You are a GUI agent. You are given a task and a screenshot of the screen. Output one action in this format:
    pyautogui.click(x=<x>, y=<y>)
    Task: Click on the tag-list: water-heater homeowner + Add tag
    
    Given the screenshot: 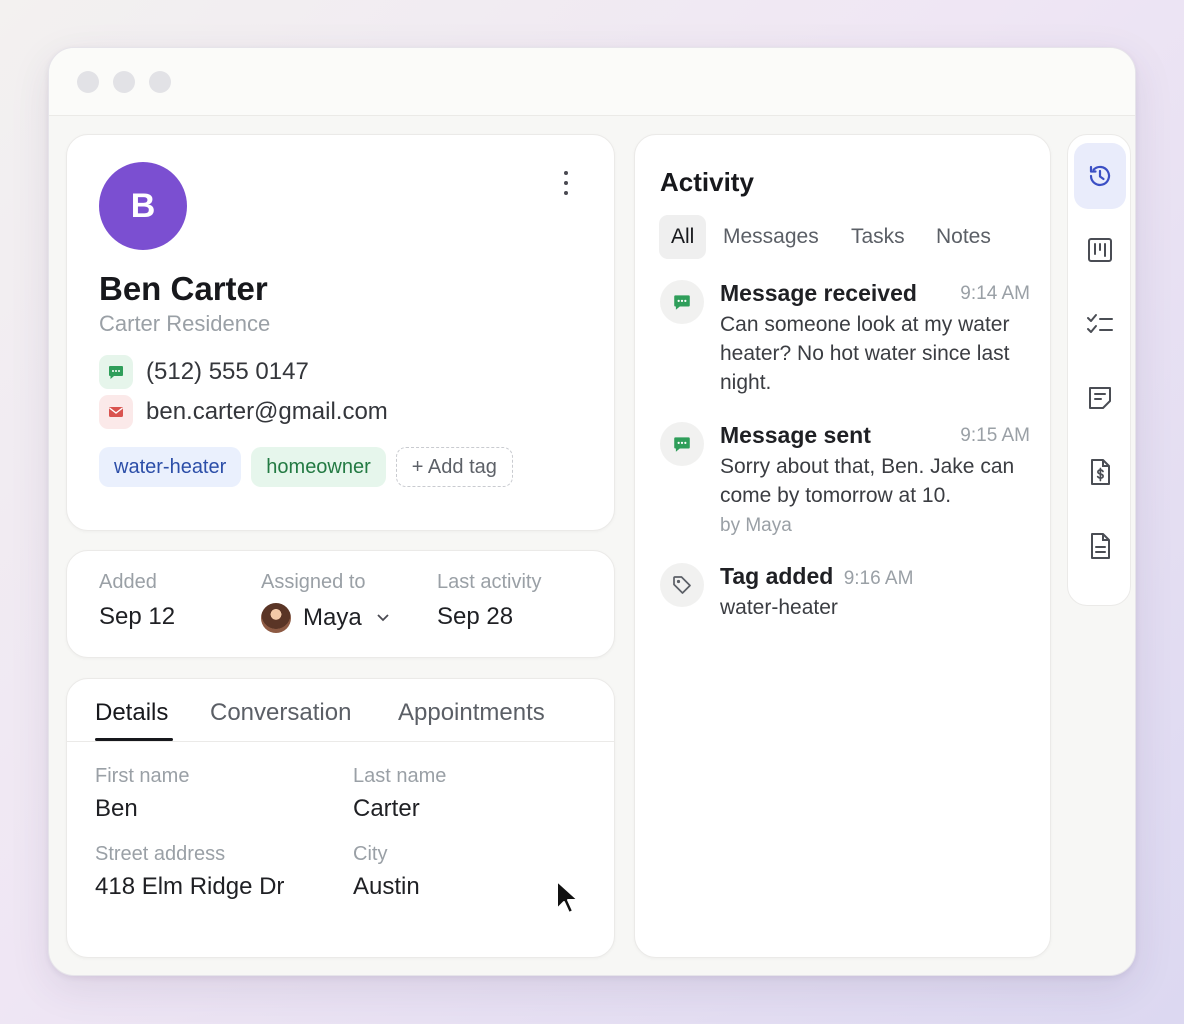 What is the action you would take?
    pyautogui.click(x=311, y=467)
    